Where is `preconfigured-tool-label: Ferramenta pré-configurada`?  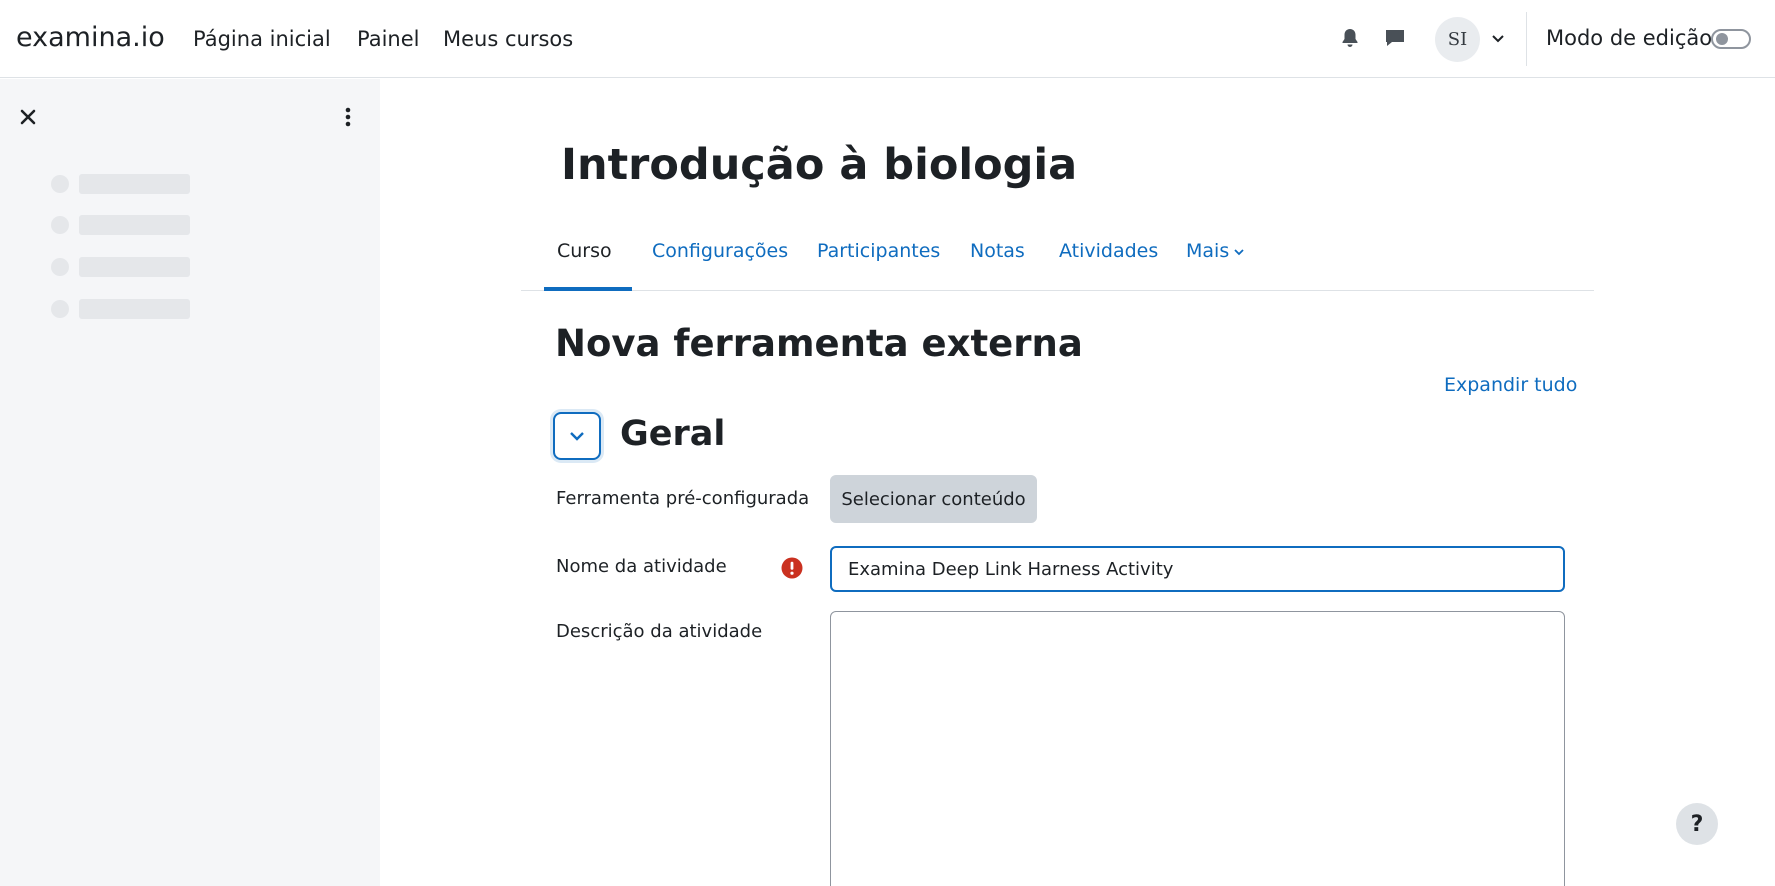
preconfigured-tool-label: Ferramenta pré-configurada is located at coordinates (683, 498).